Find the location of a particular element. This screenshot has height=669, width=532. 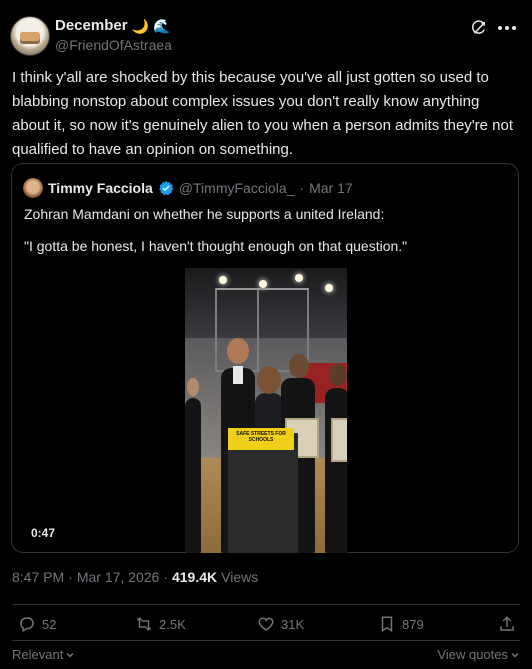

author-name-row: December 🌙 🌊 is located at coordinates (112, 25).